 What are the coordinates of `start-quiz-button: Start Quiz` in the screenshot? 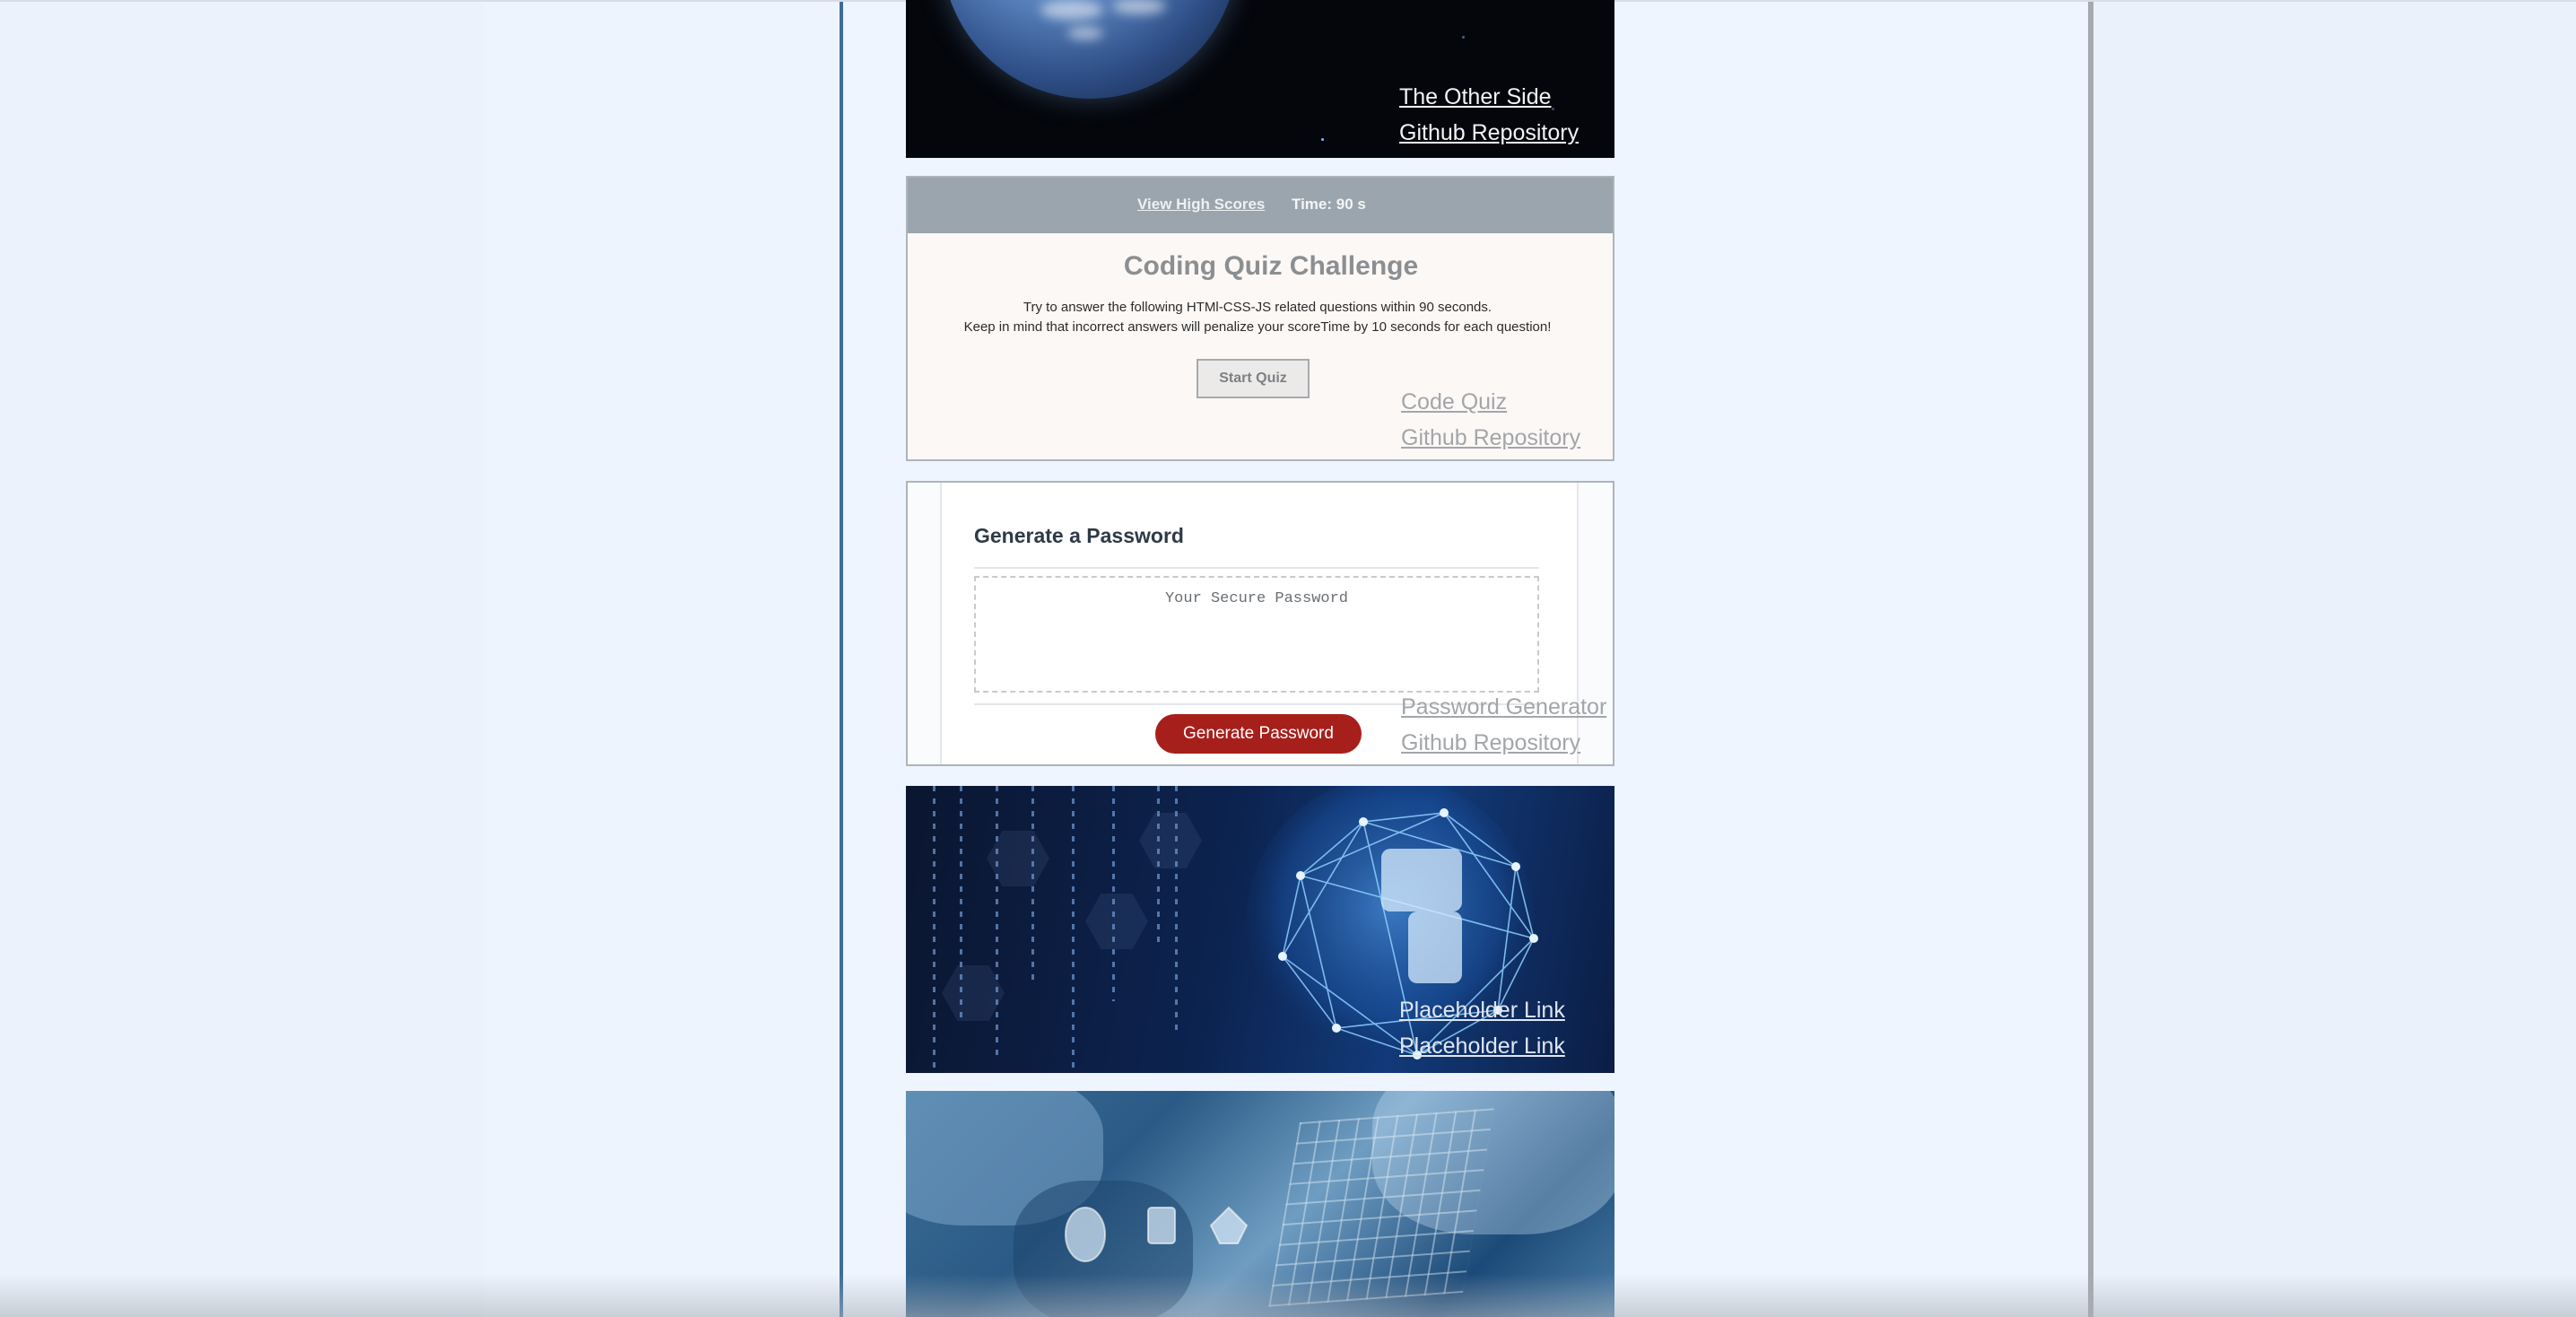 It's located at (1253, 378).